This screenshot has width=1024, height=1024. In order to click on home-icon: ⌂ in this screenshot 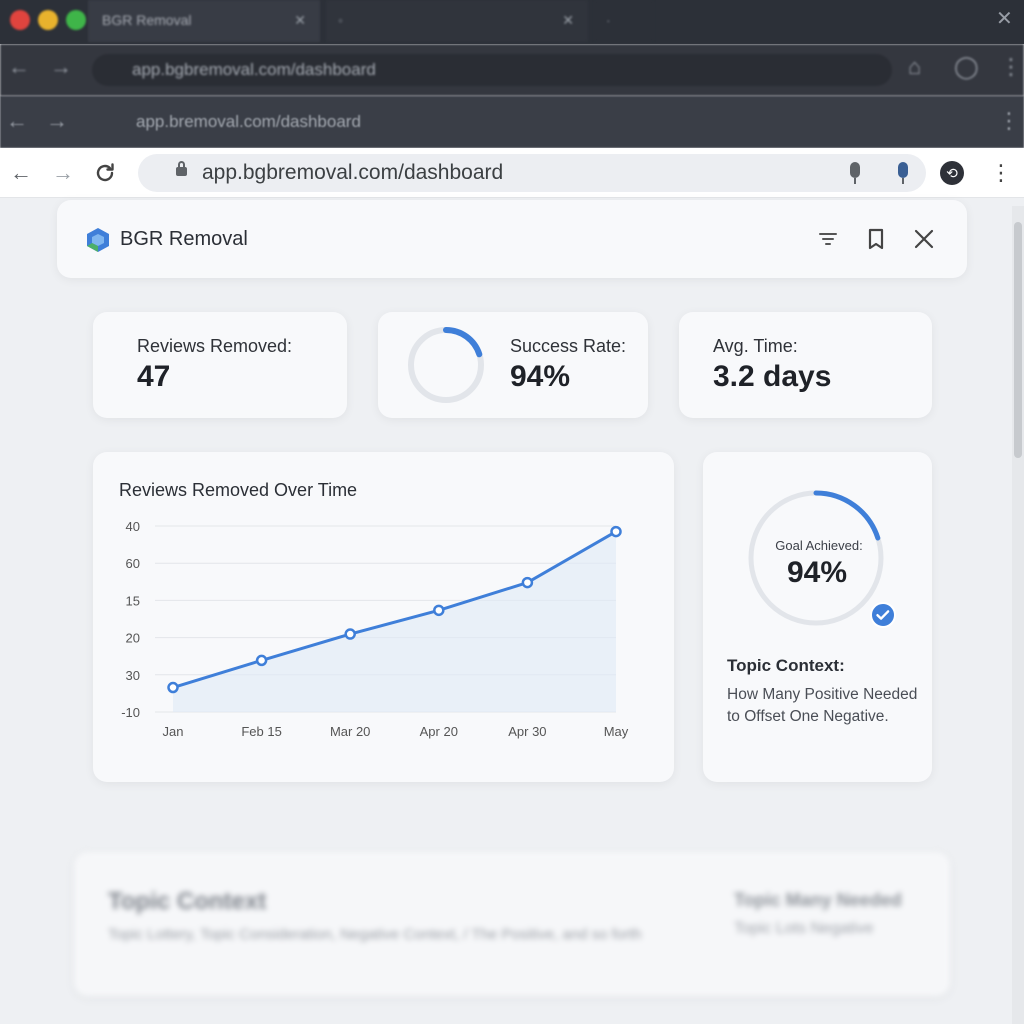, I will do `click(914, 67)`.